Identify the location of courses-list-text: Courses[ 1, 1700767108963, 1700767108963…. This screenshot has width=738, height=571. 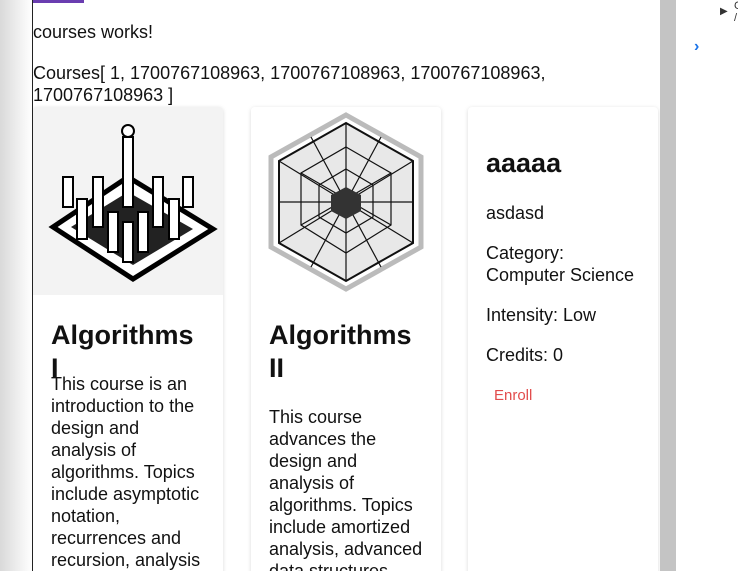
(289, 84).